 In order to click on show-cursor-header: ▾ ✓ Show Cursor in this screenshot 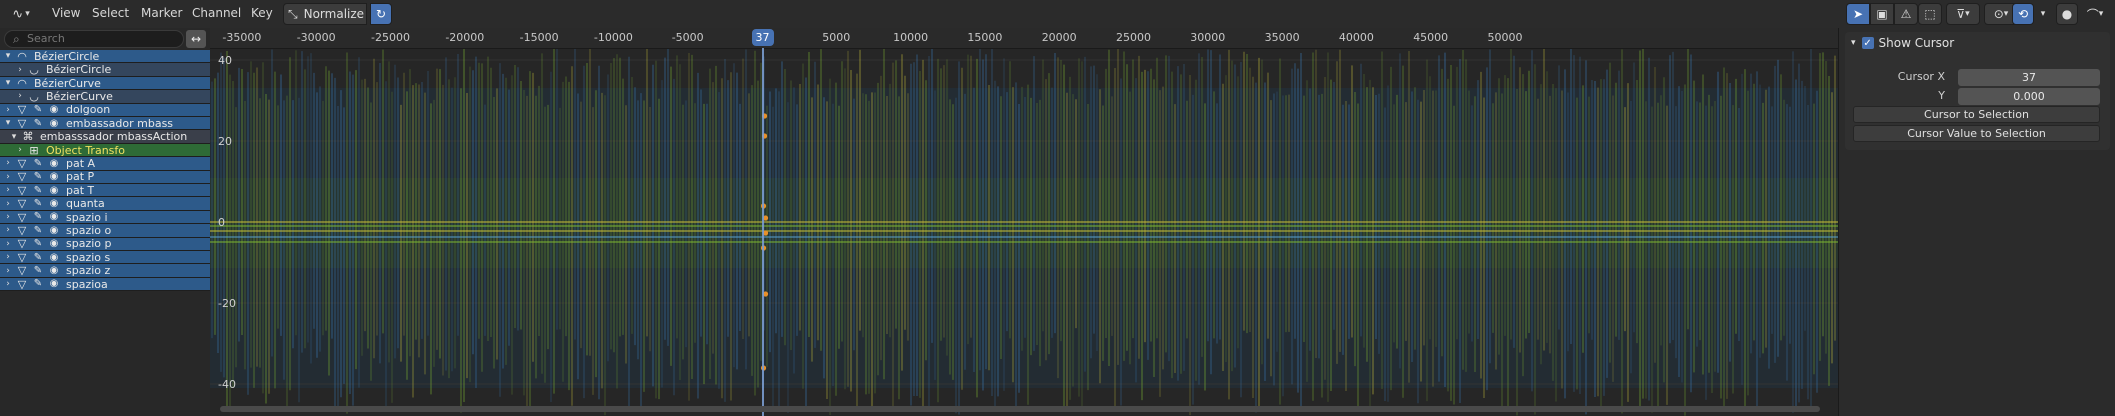, I will do `click(1902, 43)`.